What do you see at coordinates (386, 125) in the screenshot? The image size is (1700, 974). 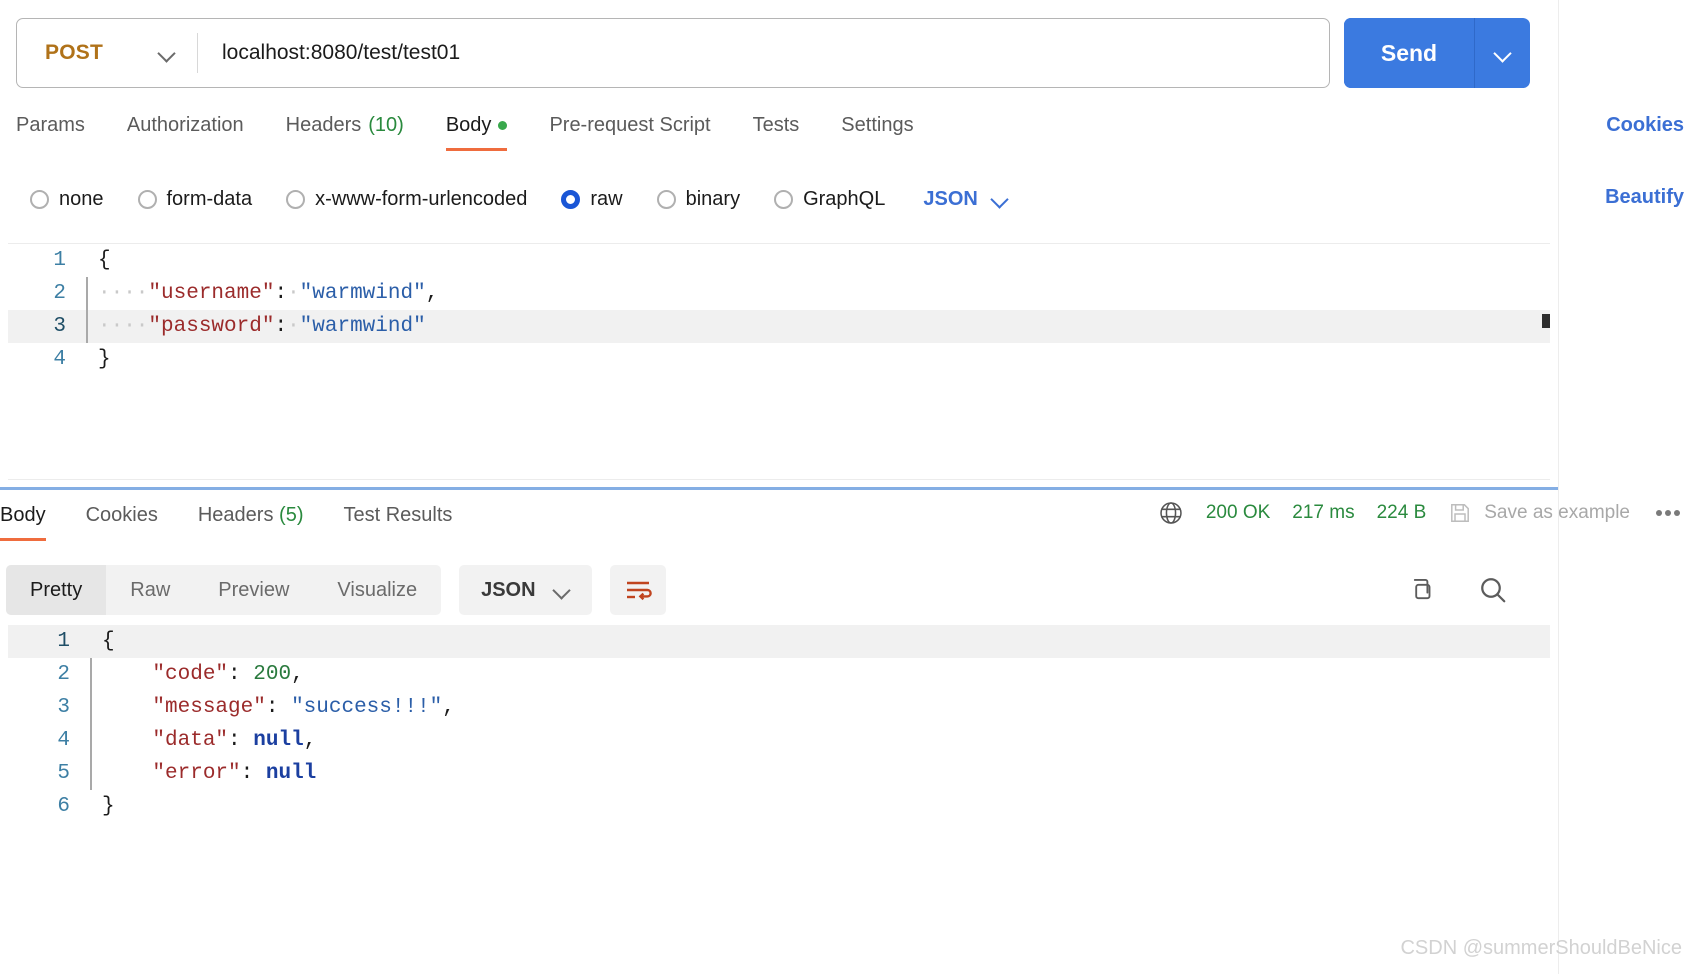 I see `headers-count-badge: (10)` at bounding box center [386, 125].